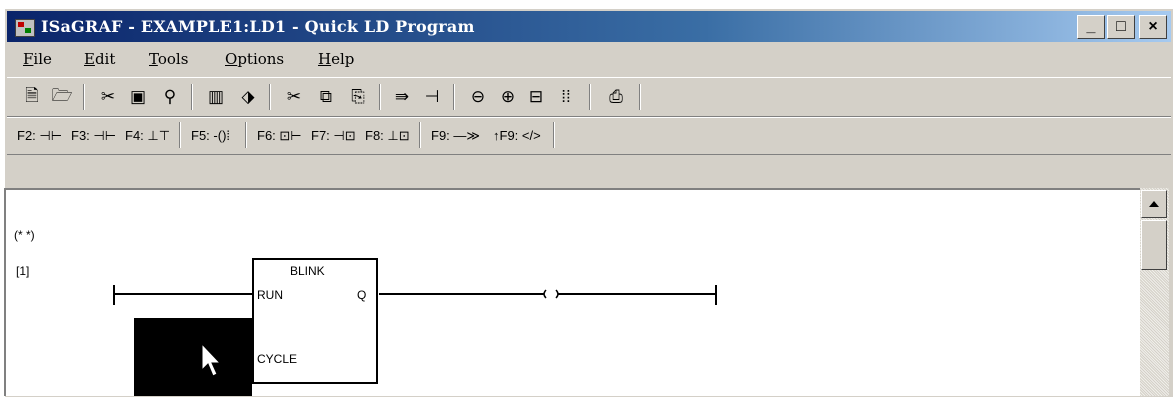 Image resolution: width=1173 pixels, height=397 pixels. Describe the element at coordinates (168, 59) in the screenshot. I see `menu-tools: Tools` at that location.